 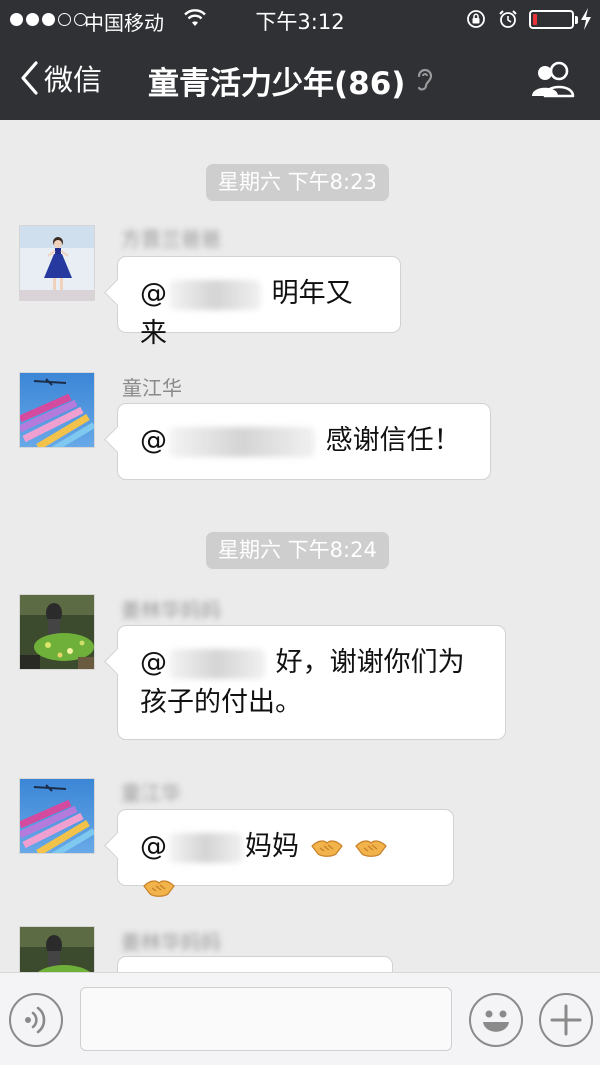 I want to click on girl-blue-dress-avatar, so click(x=57, y=263).